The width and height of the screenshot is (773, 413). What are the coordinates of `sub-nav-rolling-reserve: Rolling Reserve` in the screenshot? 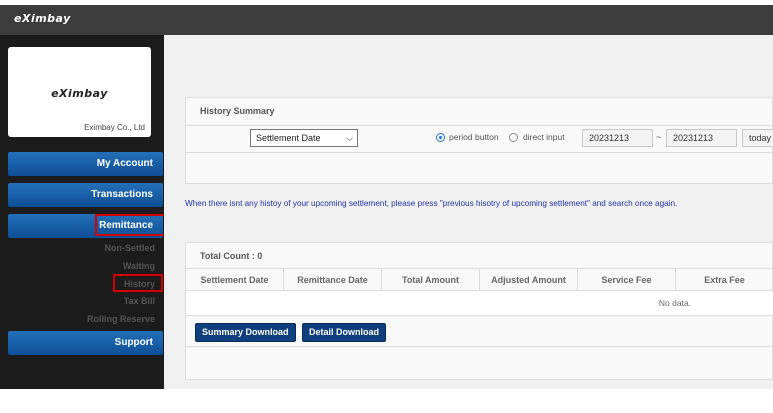 It's located at (121, 319).